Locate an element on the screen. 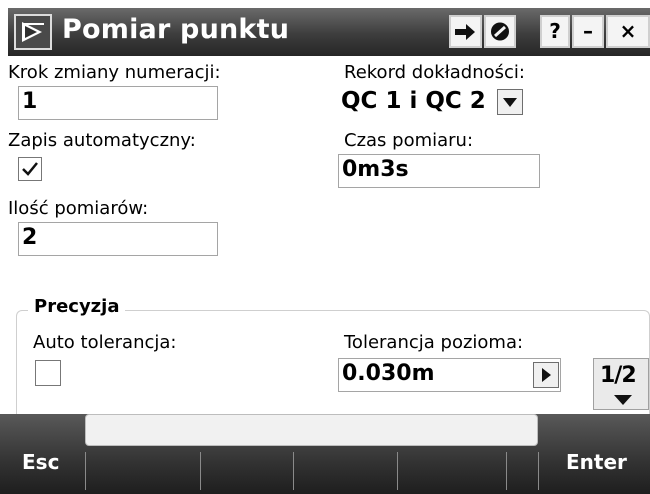  auto-tolerance-checkbox is located at coordinates (48, 373).